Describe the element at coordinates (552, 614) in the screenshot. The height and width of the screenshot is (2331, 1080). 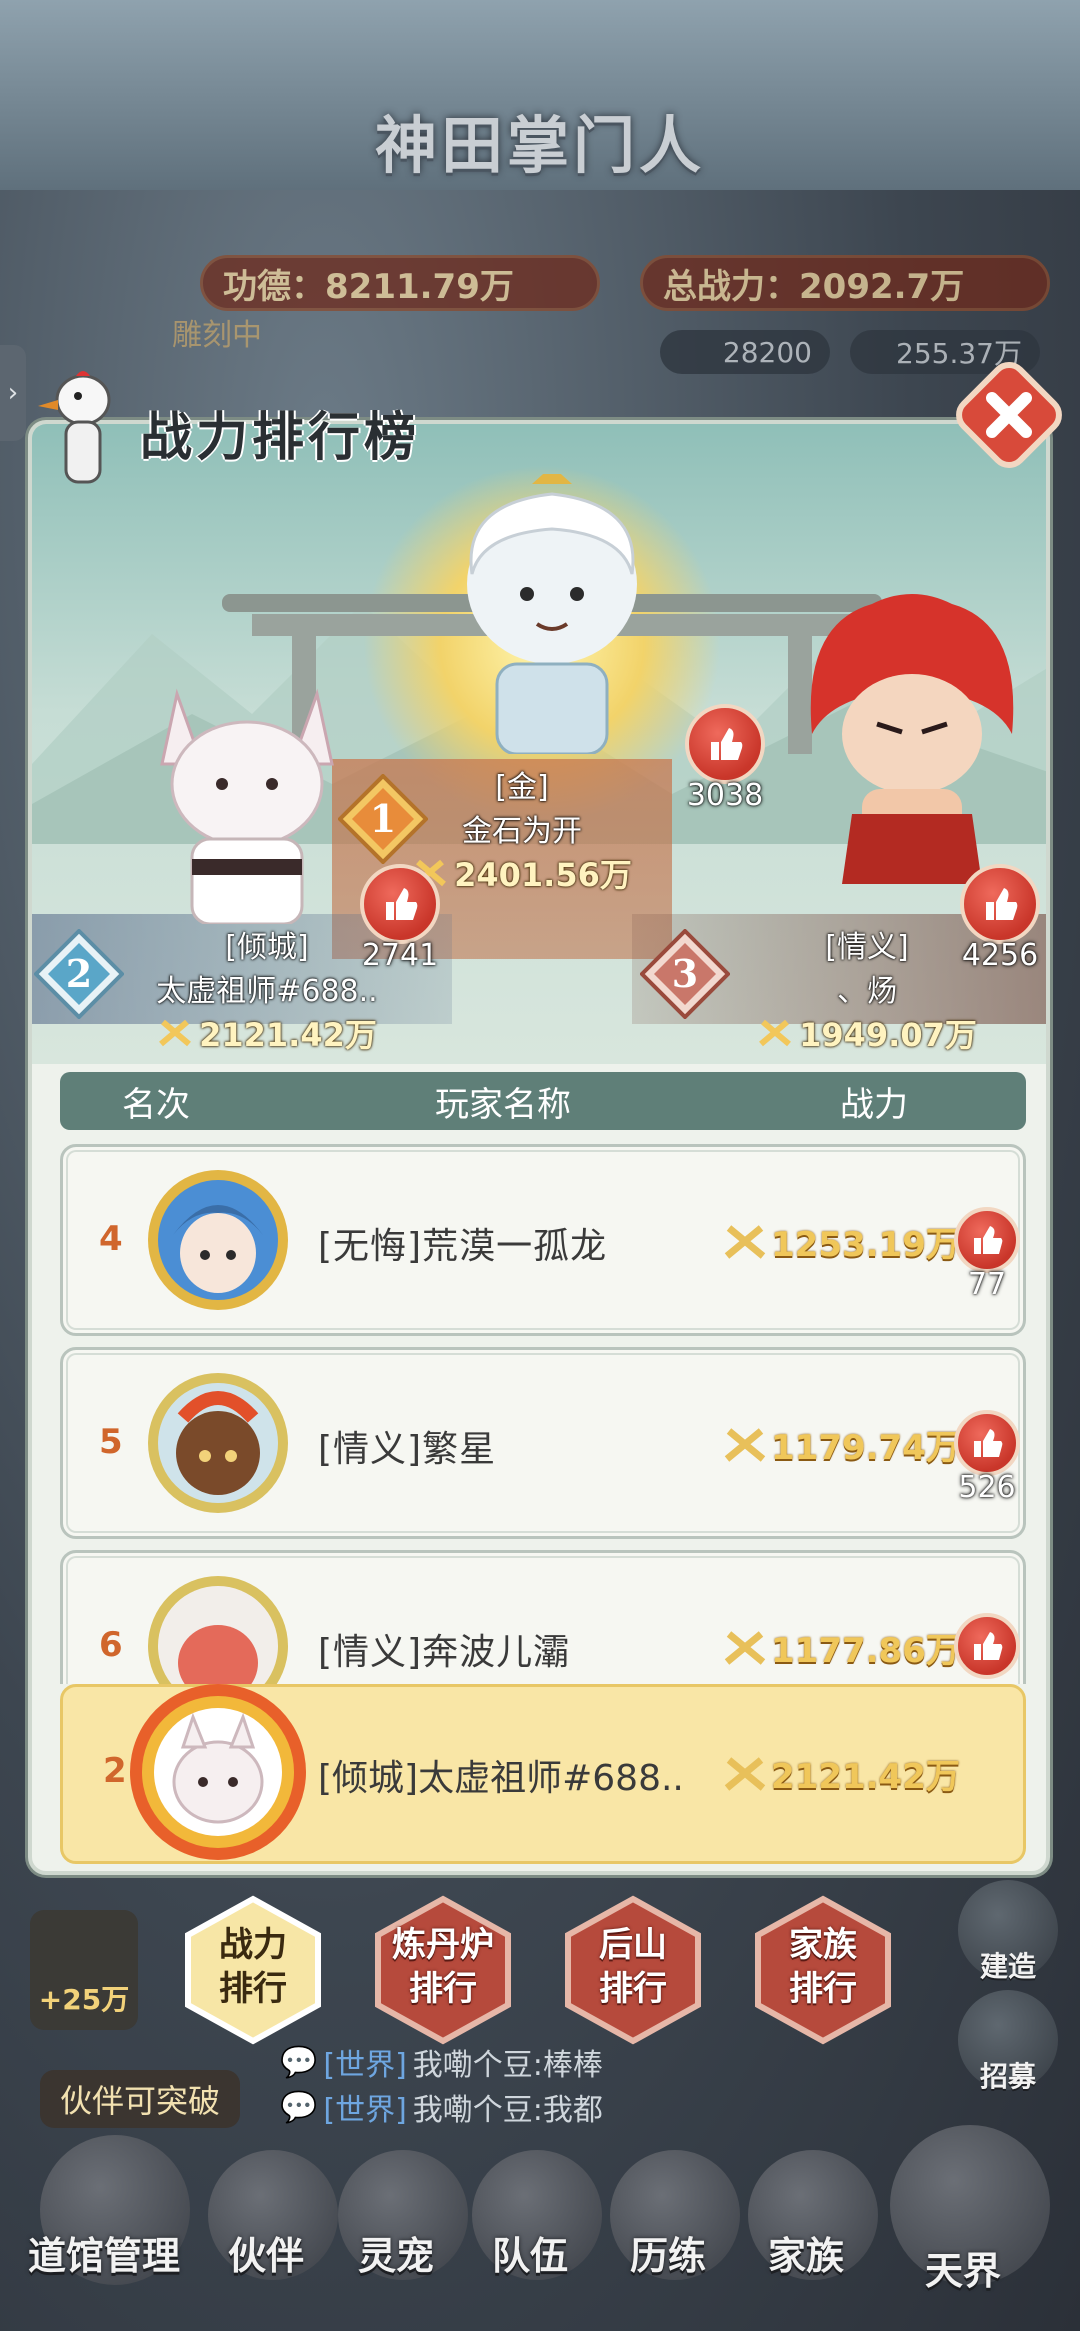
I see `first-place-character` at that location.